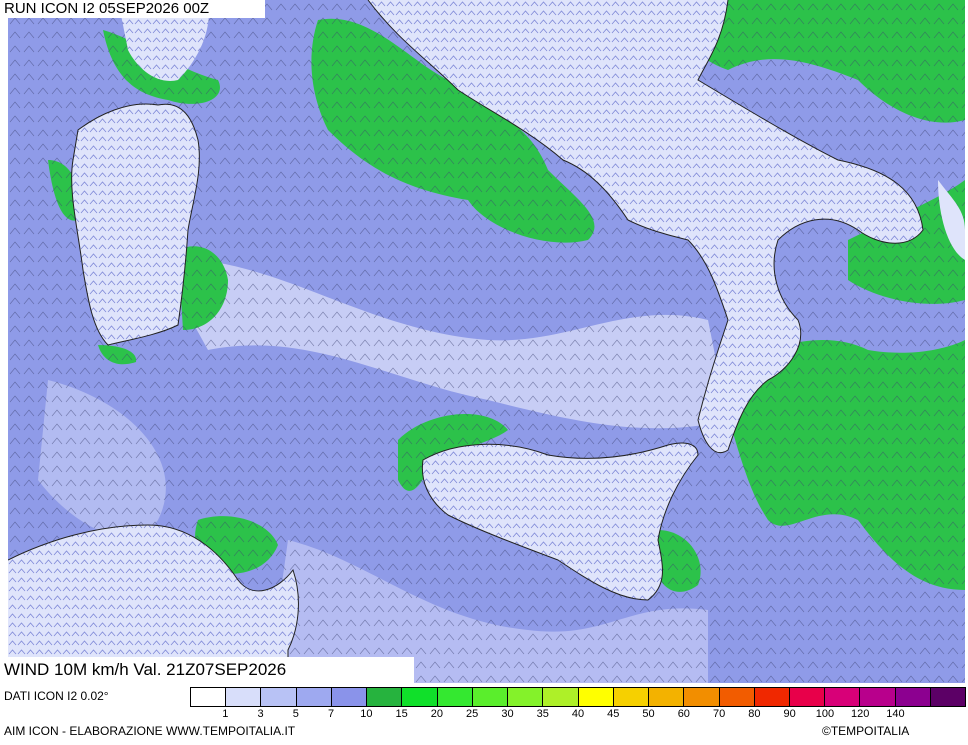 The image size is (968, 745). What do you see at coordinates (225, 714) in the screenshot?
I see `colorbar-tick-label: 1` at bounding box center [225, 714].